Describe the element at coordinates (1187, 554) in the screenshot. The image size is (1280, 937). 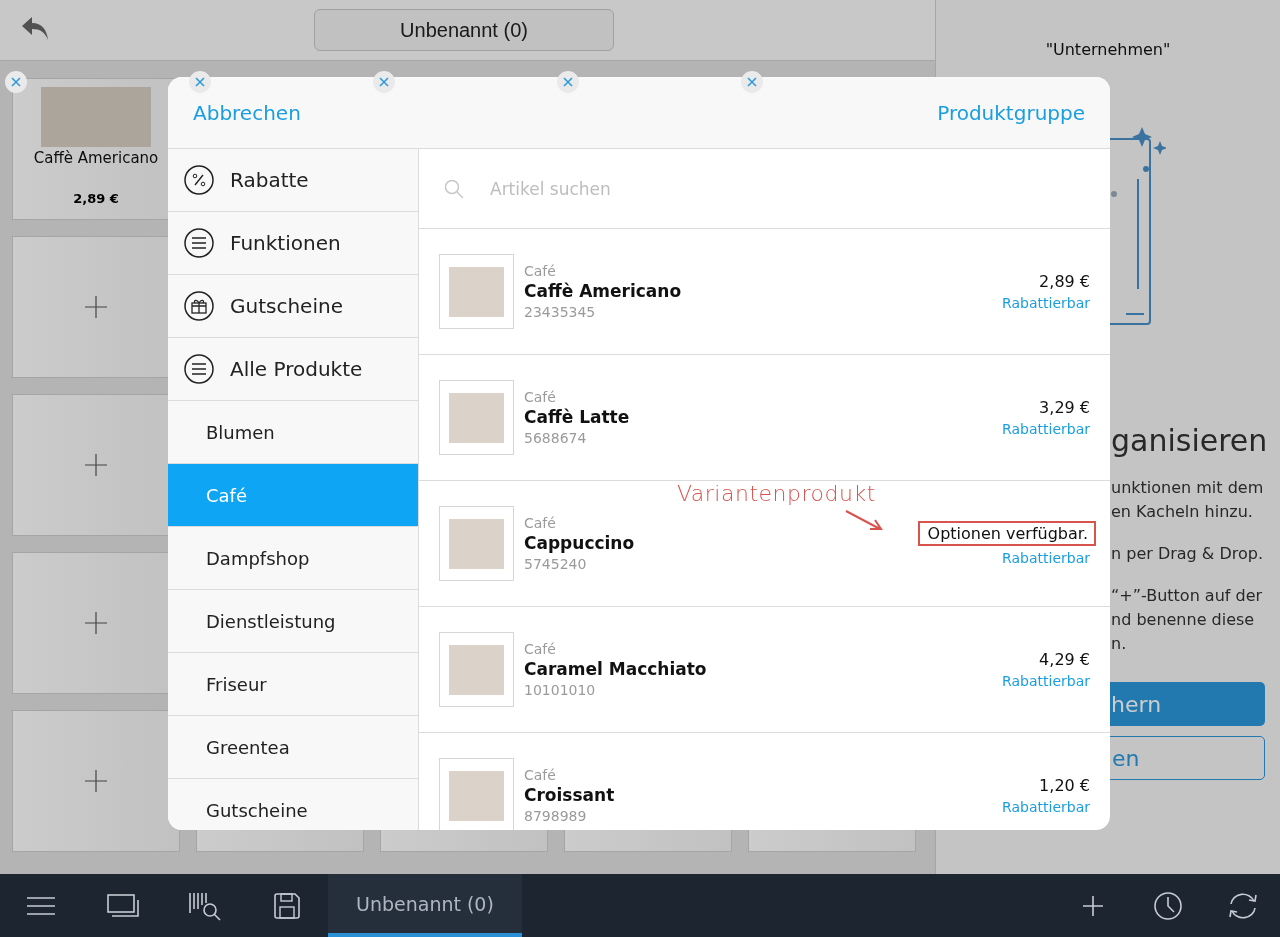
I see `panel-paragraph: n per Drag & Drop.` at that location.